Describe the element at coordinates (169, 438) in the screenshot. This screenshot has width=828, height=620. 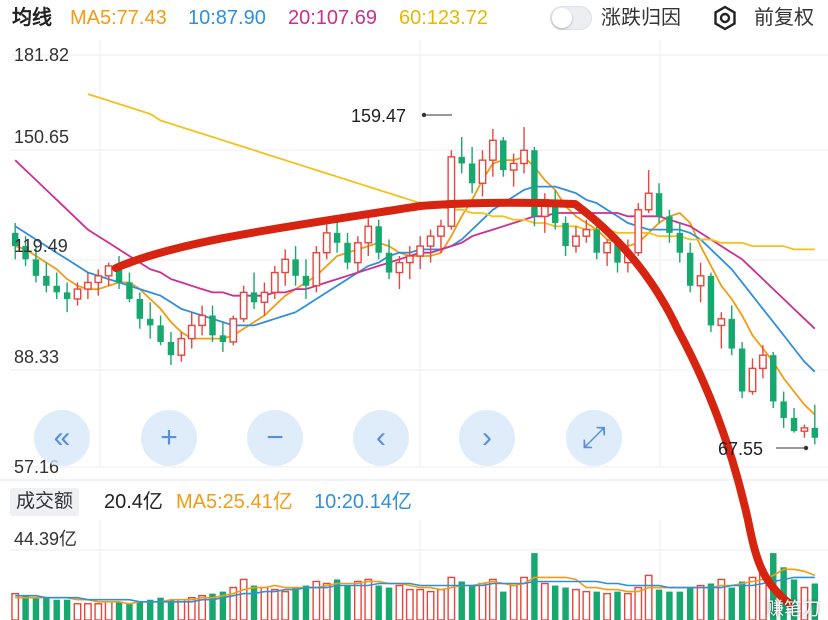
I see `zoom-in-button: +` at that location.